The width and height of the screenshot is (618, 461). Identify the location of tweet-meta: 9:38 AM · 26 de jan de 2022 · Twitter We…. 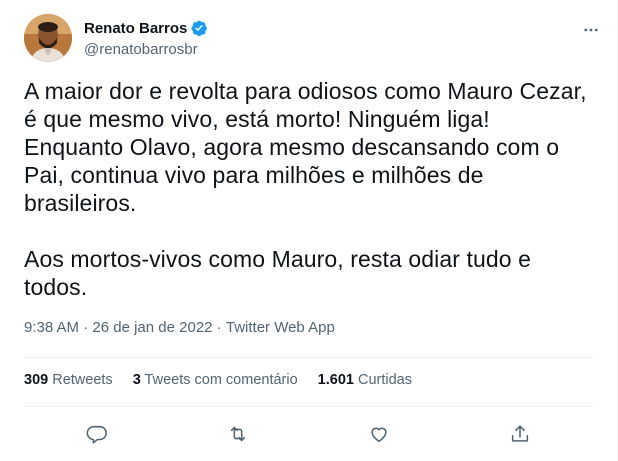
(179, 327).